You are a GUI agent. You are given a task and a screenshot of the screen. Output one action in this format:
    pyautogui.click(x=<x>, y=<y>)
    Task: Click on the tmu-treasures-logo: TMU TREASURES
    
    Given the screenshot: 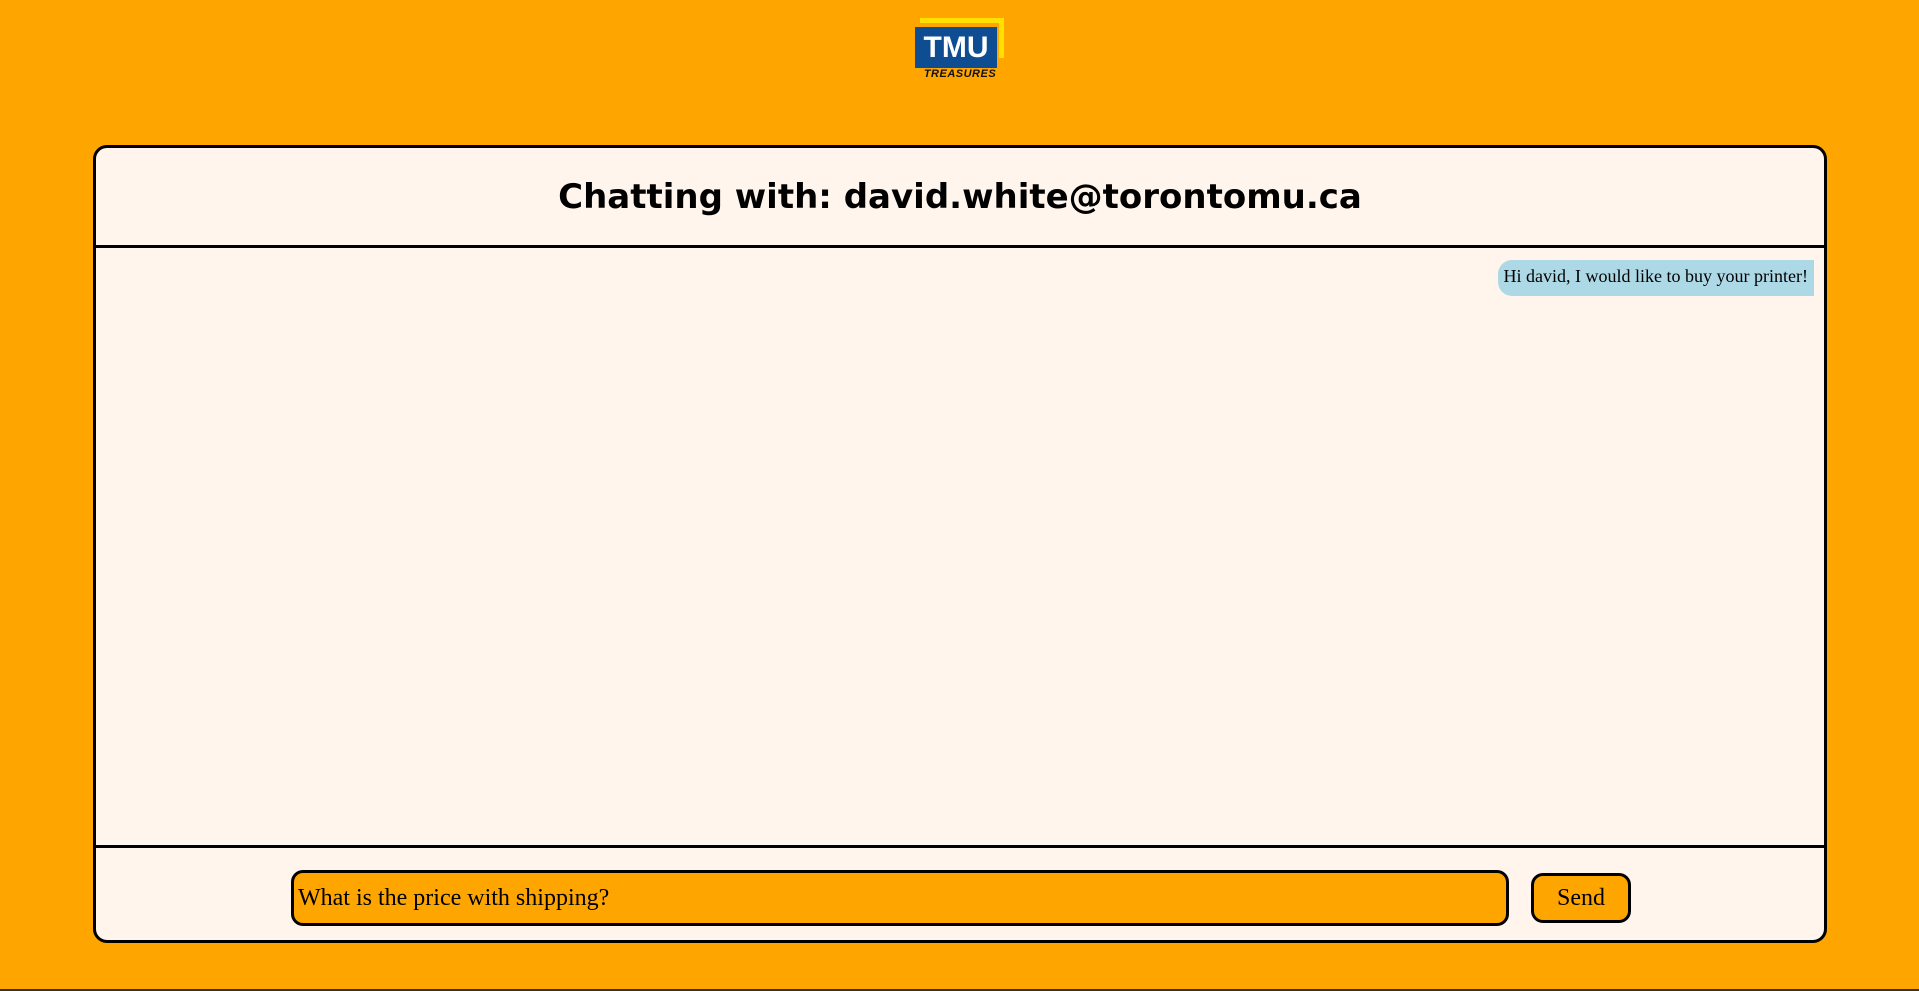 What is the action you would take?
    pyautogui.click(x=960, y=49)
    